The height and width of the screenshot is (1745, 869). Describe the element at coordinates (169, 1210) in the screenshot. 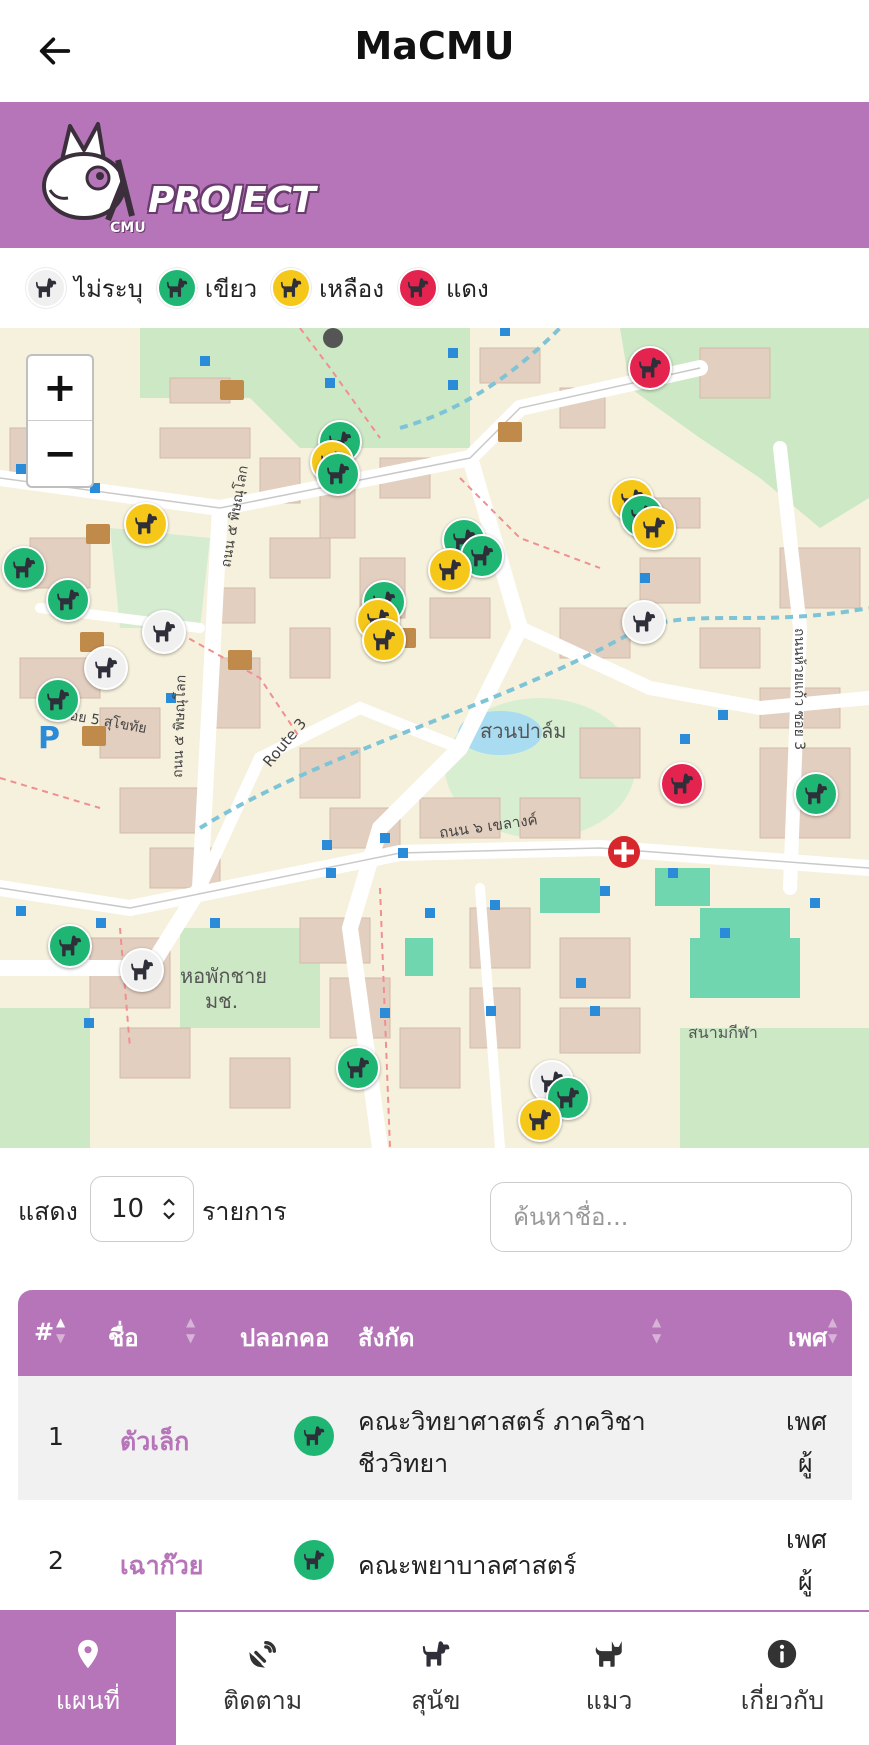

I see `updown-chevron-icon` at that location.